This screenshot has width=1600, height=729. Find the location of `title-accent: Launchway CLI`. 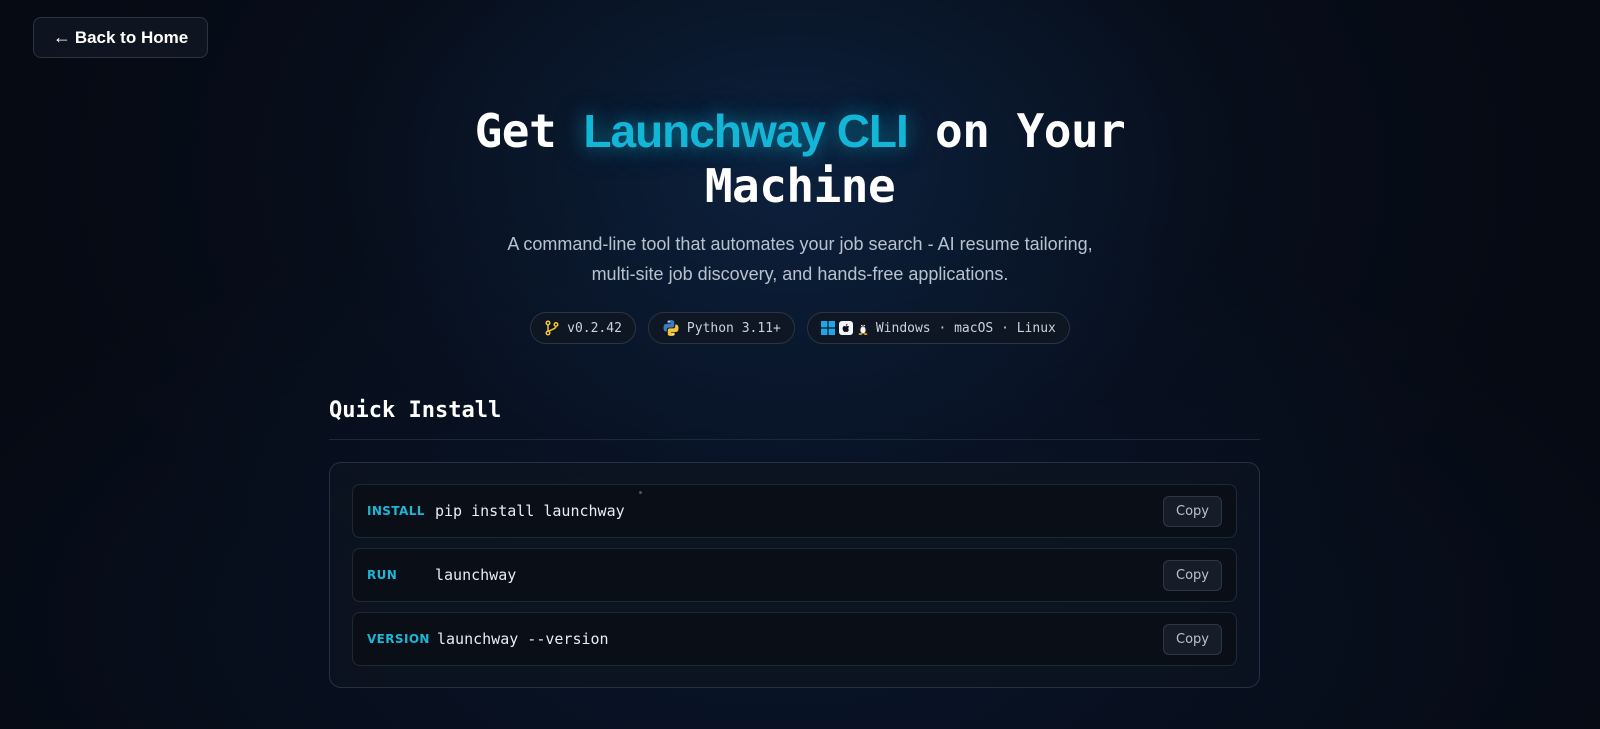

title-accent: Launchway CLI is located at coordinates (745, 131).